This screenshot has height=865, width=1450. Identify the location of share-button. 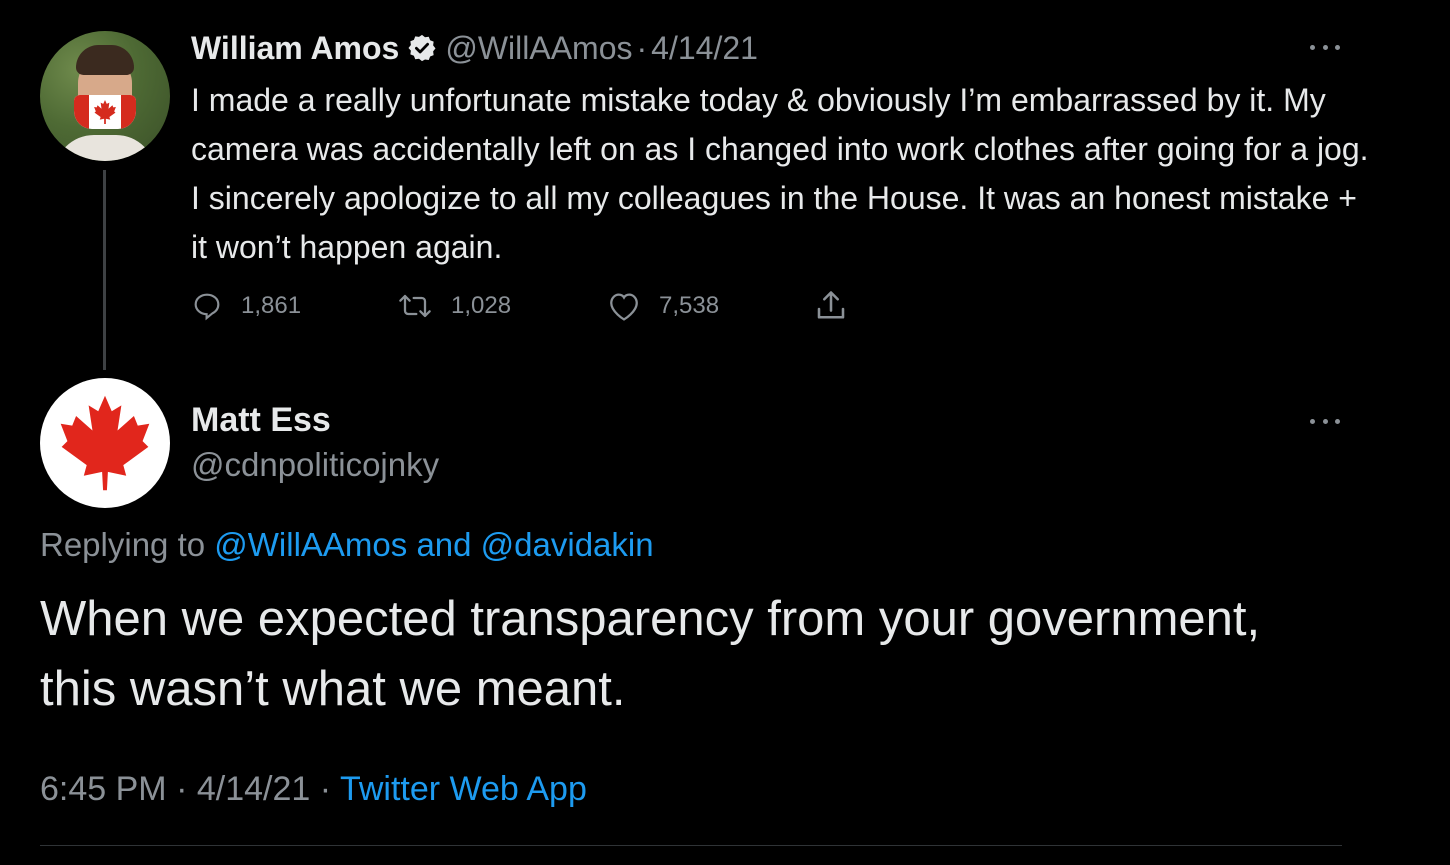
(840, 306).